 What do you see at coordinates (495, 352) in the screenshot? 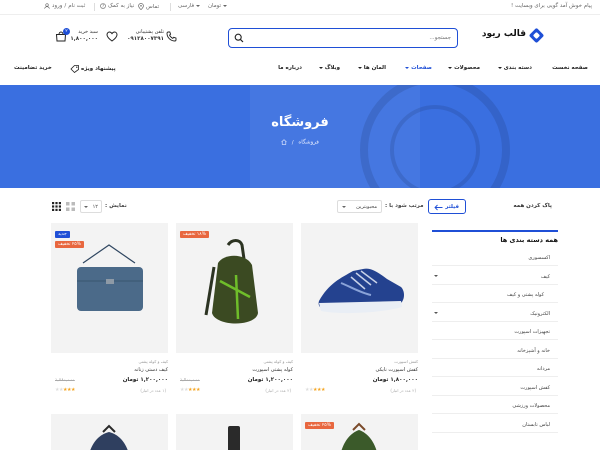
I see `sidebar-category-item: خانه و آشپزخانه` at bounding box center [495, 352].